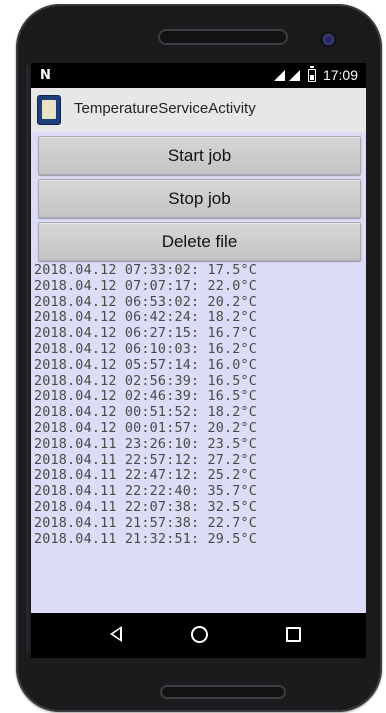  I want to click on navigation-bar, so click(198, 635).